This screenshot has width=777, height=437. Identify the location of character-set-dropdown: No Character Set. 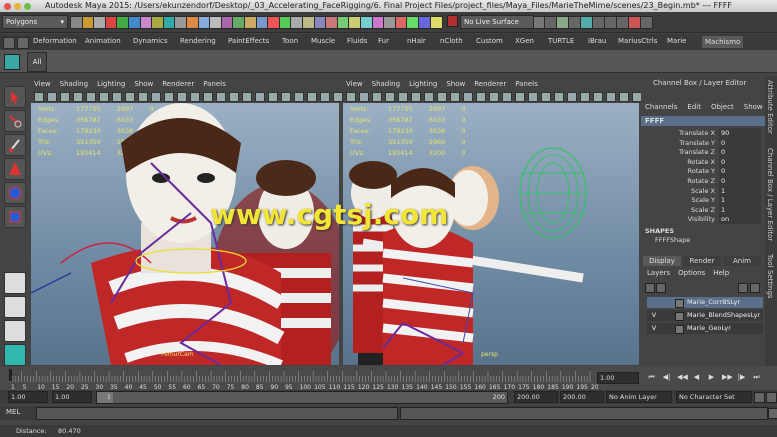
(714, 397).